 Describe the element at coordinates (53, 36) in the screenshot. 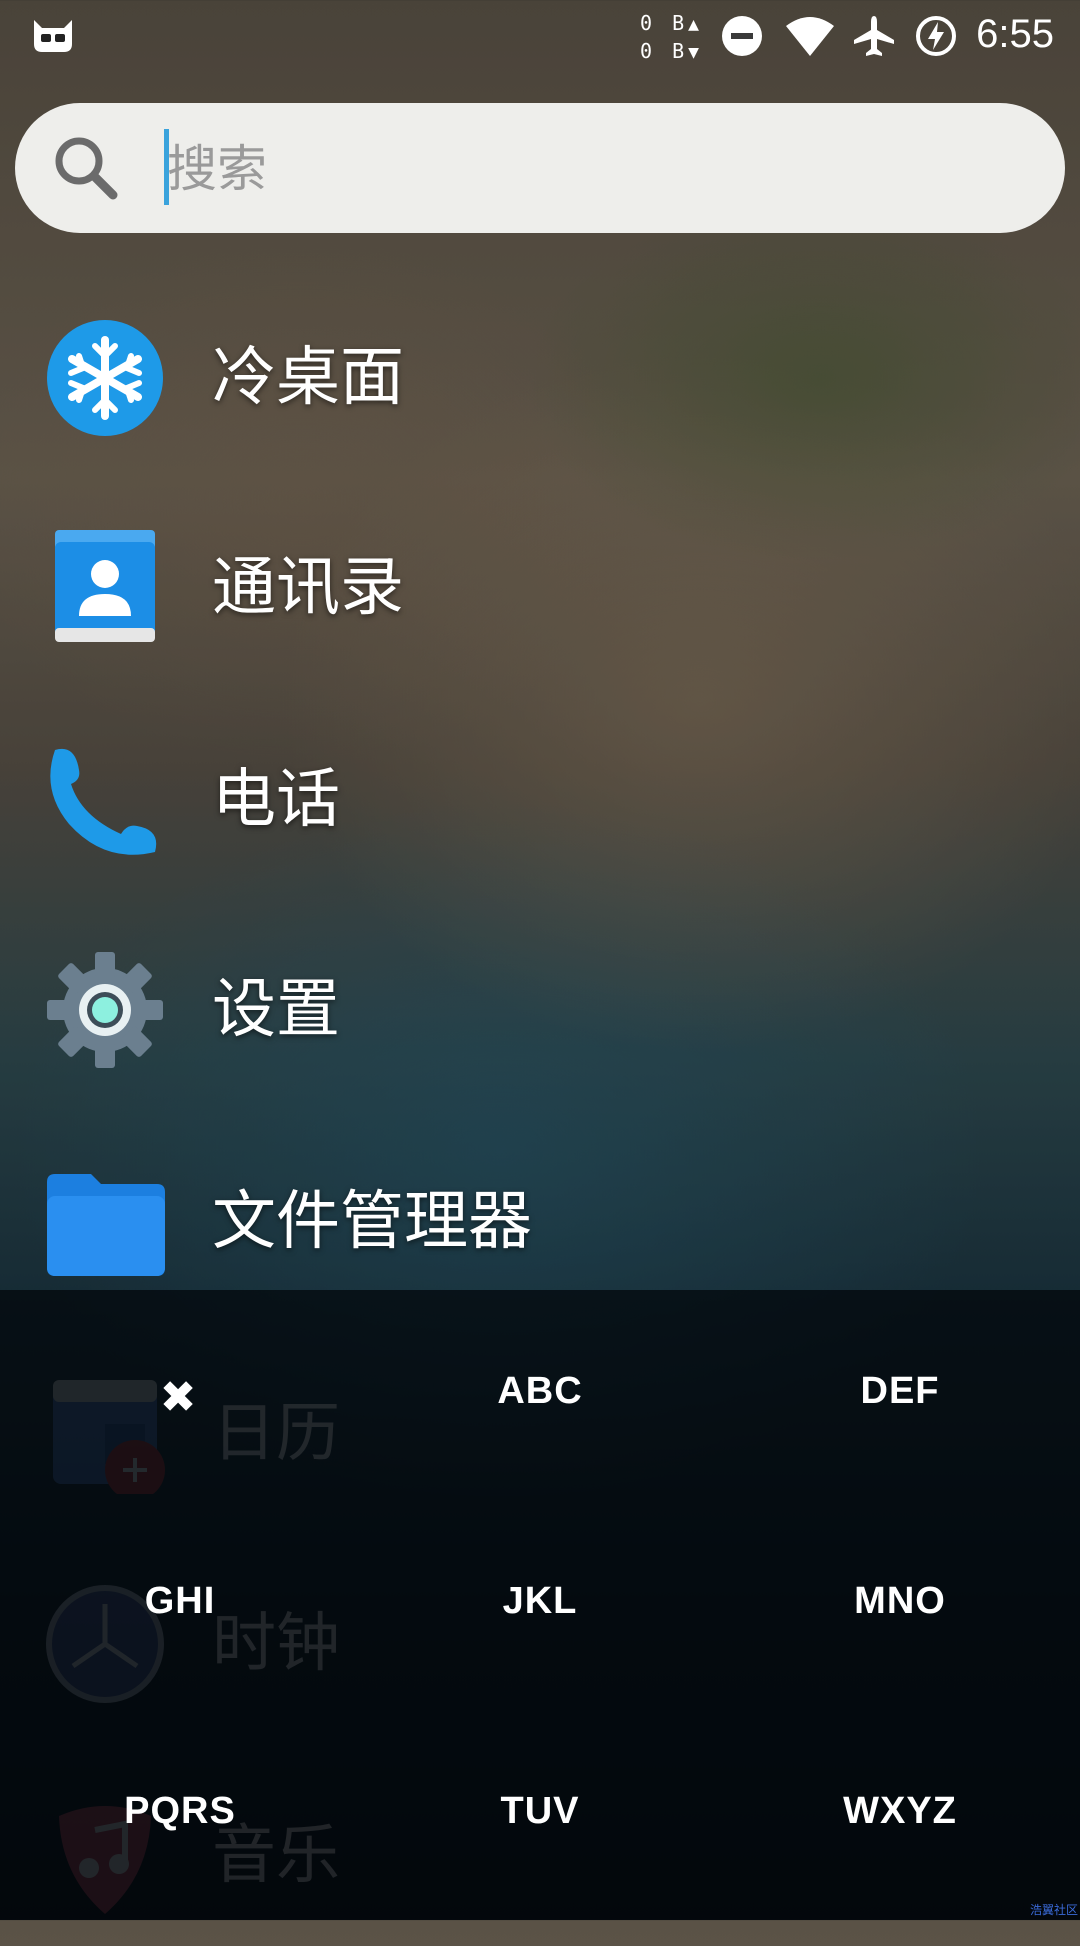

I see `cyanogen-mascot-icon` at that location.